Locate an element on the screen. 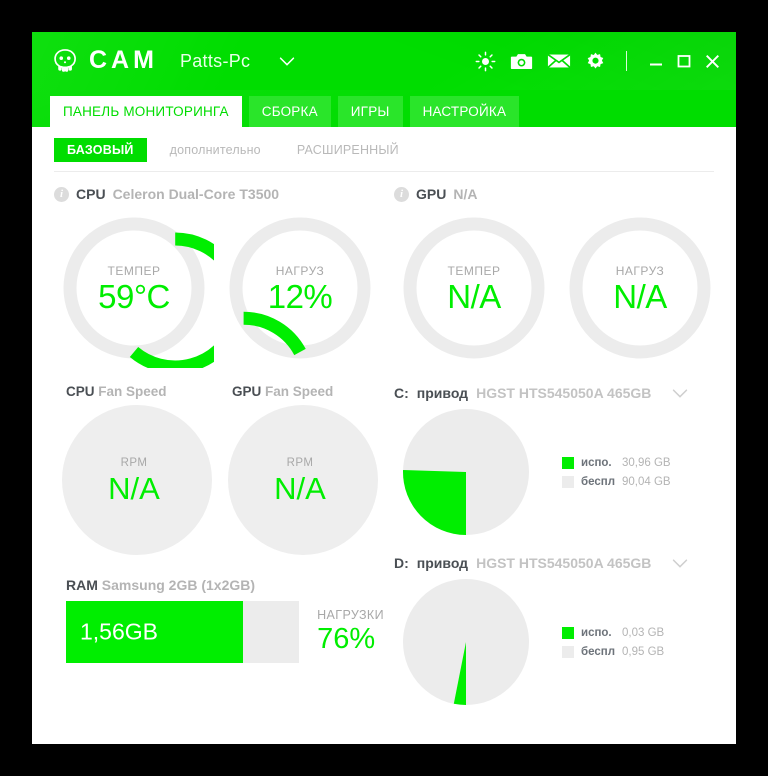 The height and width of the screenshot is (776, 768). tab-dashboard: ПАНЕЛЬ МОНИТОРИНГА is located at coordinates (146, 111).